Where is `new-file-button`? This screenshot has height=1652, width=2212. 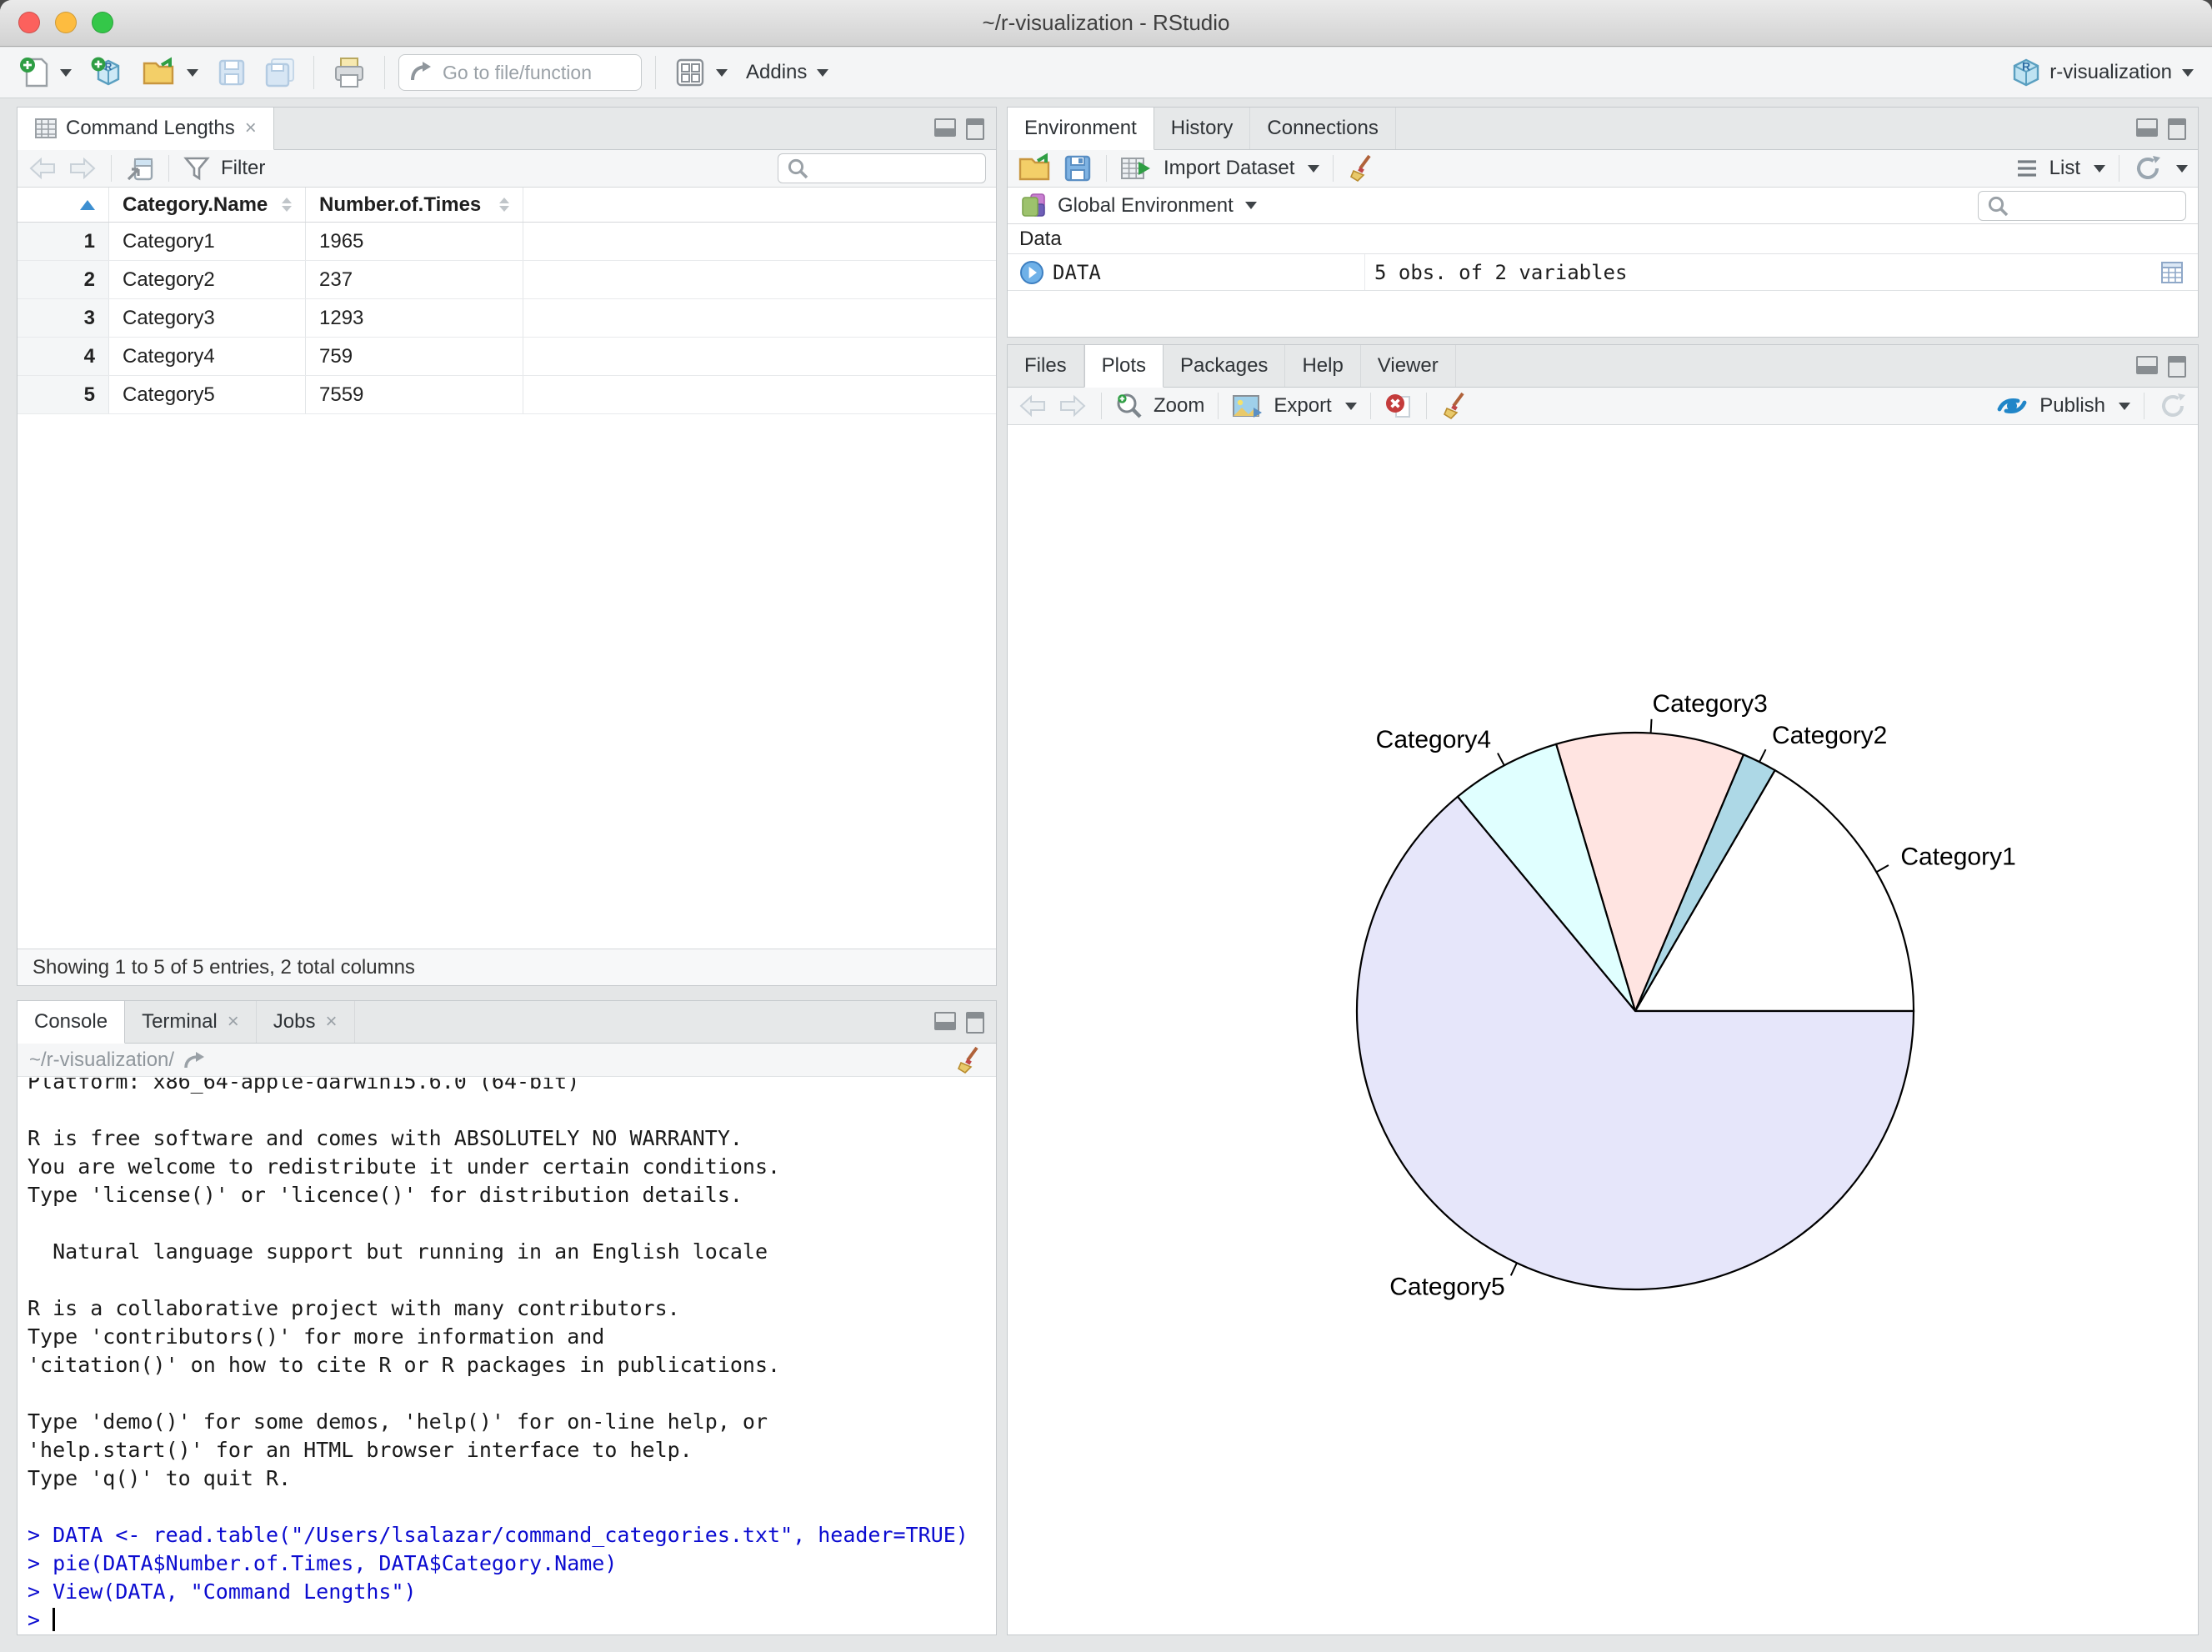 new-file-button is located at coordinates (45, 73).